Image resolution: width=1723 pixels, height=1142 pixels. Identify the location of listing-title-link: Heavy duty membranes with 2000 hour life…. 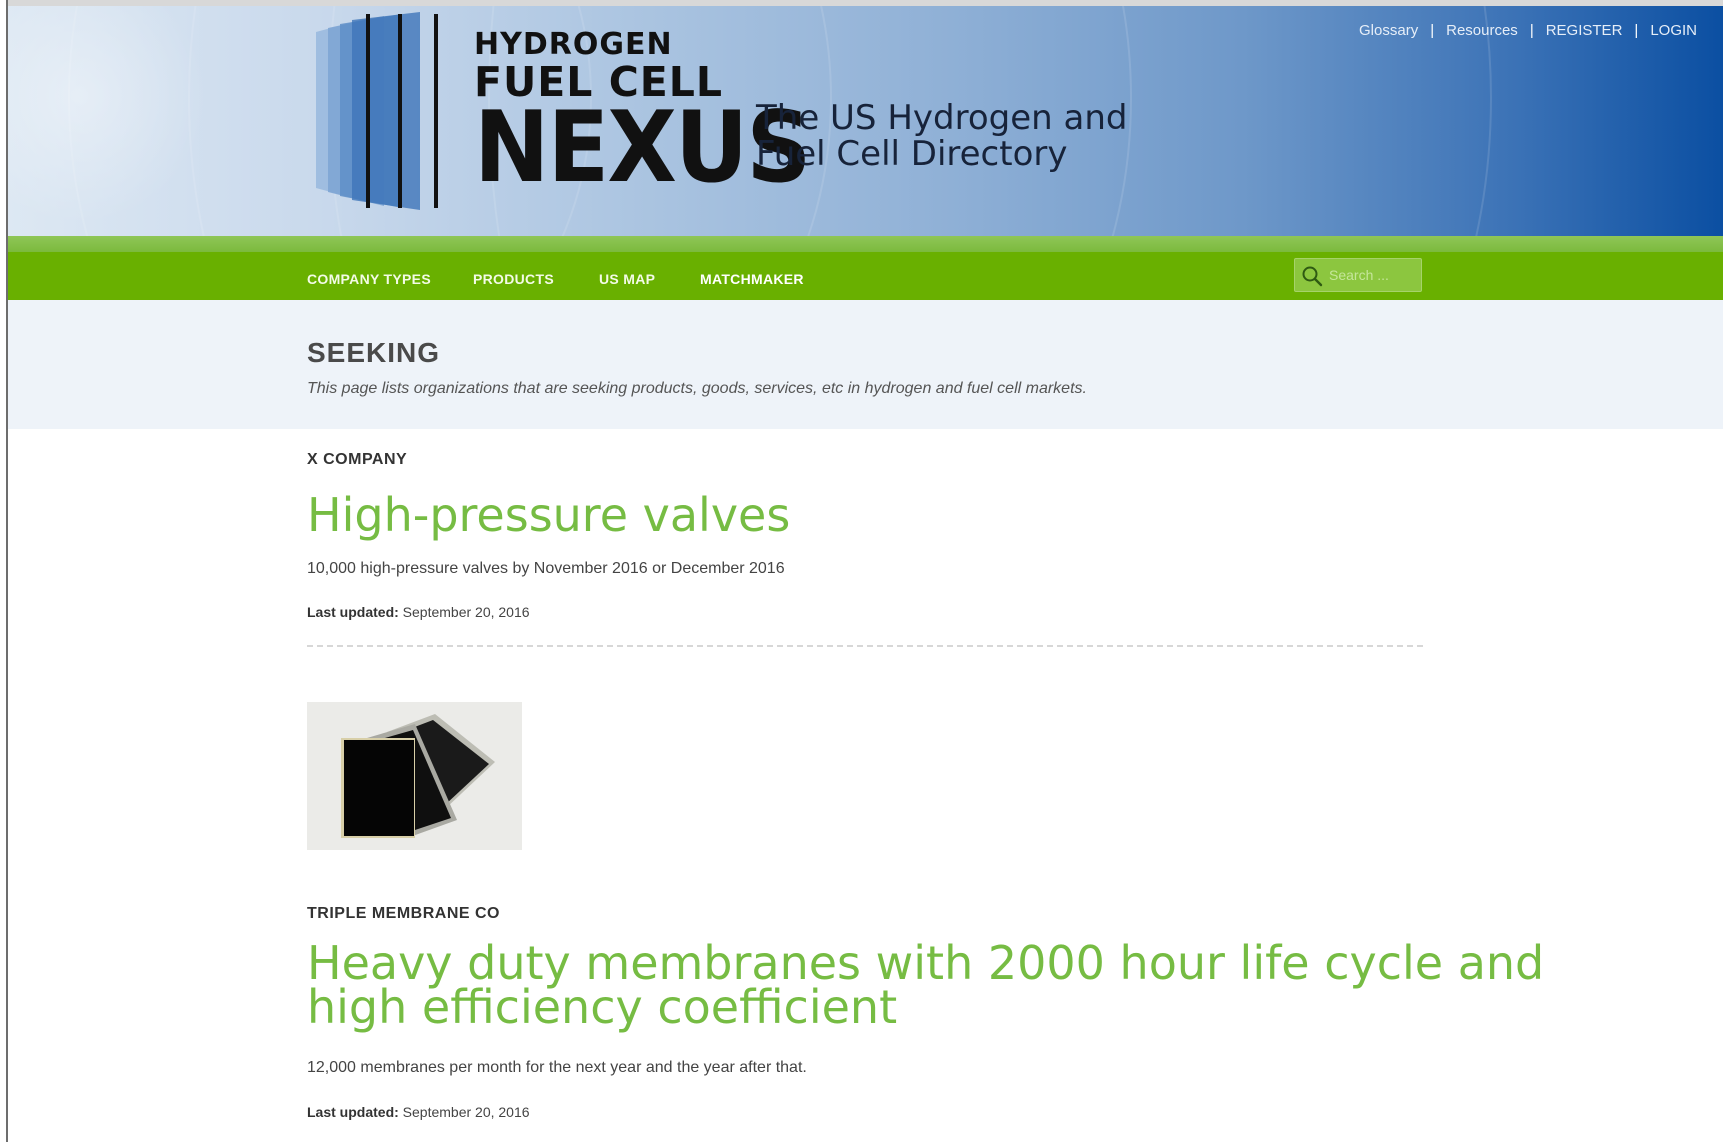
(926, 985).